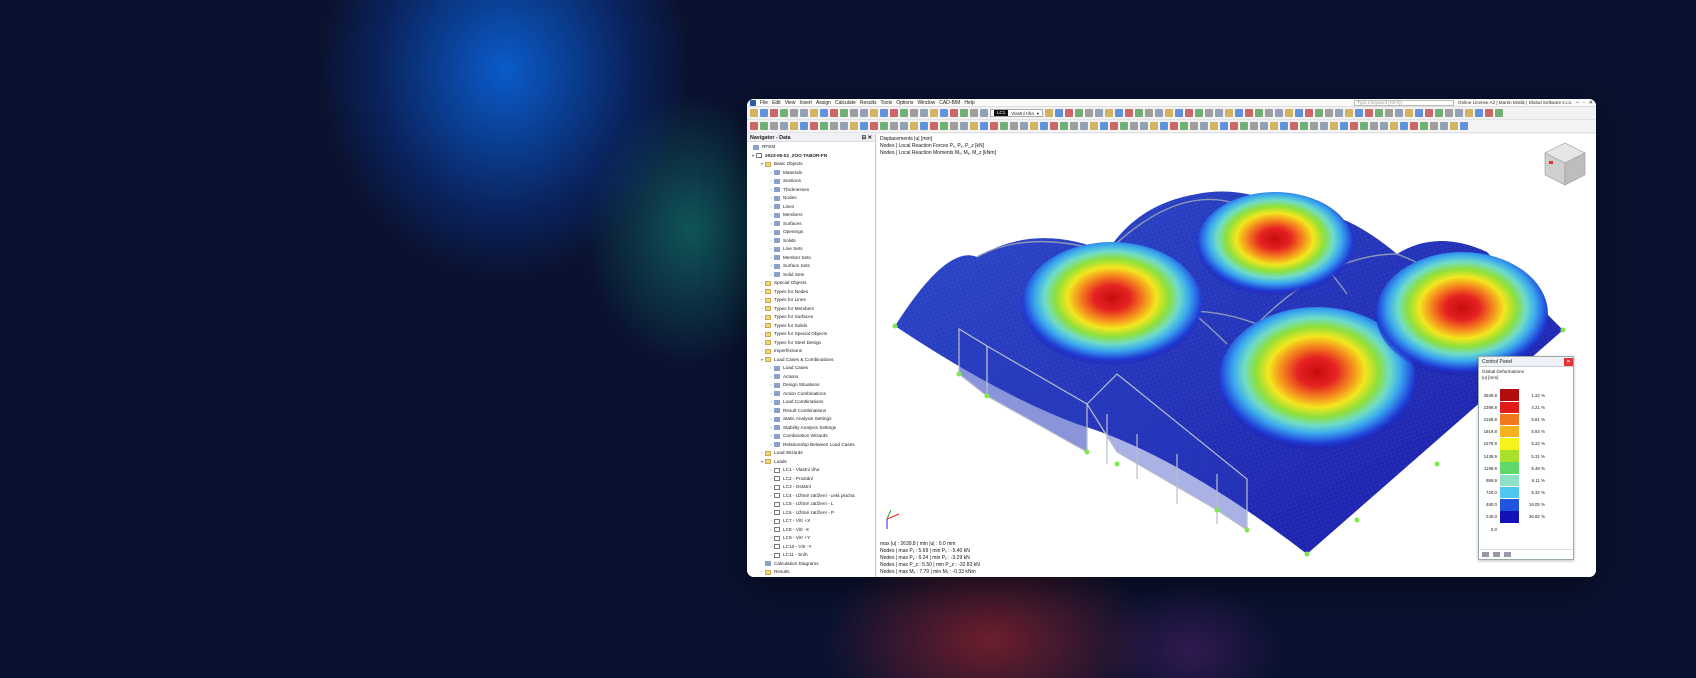 The image size is (1696, 678). I want to click on view-cube-icon, so click(1565, 163).